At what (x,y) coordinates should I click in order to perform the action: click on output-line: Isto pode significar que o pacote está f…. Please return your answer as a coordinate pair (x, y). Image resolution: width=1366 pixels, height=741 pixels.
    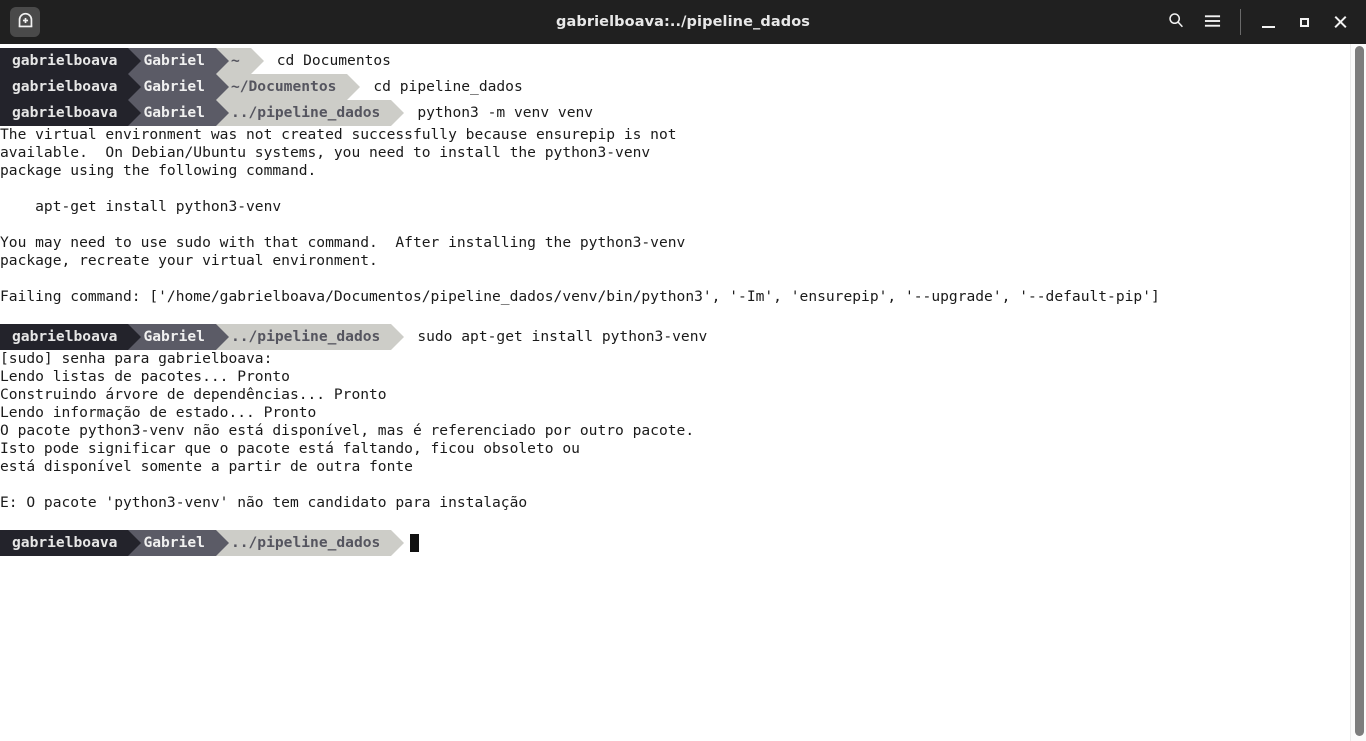
    Looking at the image, I should click on (290, 448).